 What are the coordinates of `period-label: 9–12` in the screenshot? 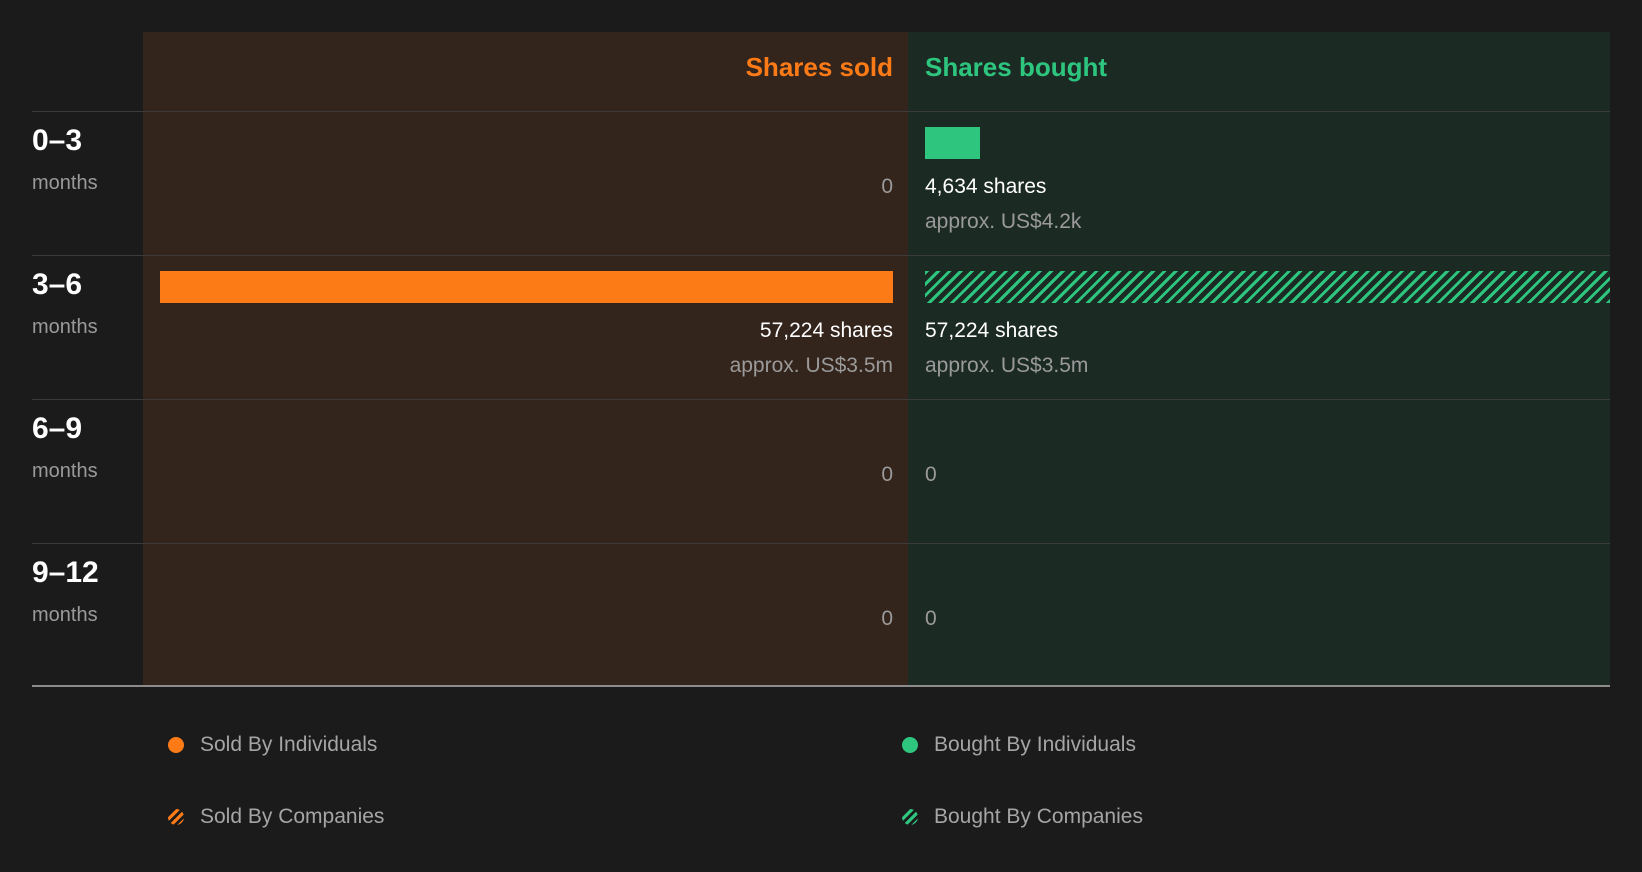 It's located at (65, 572).